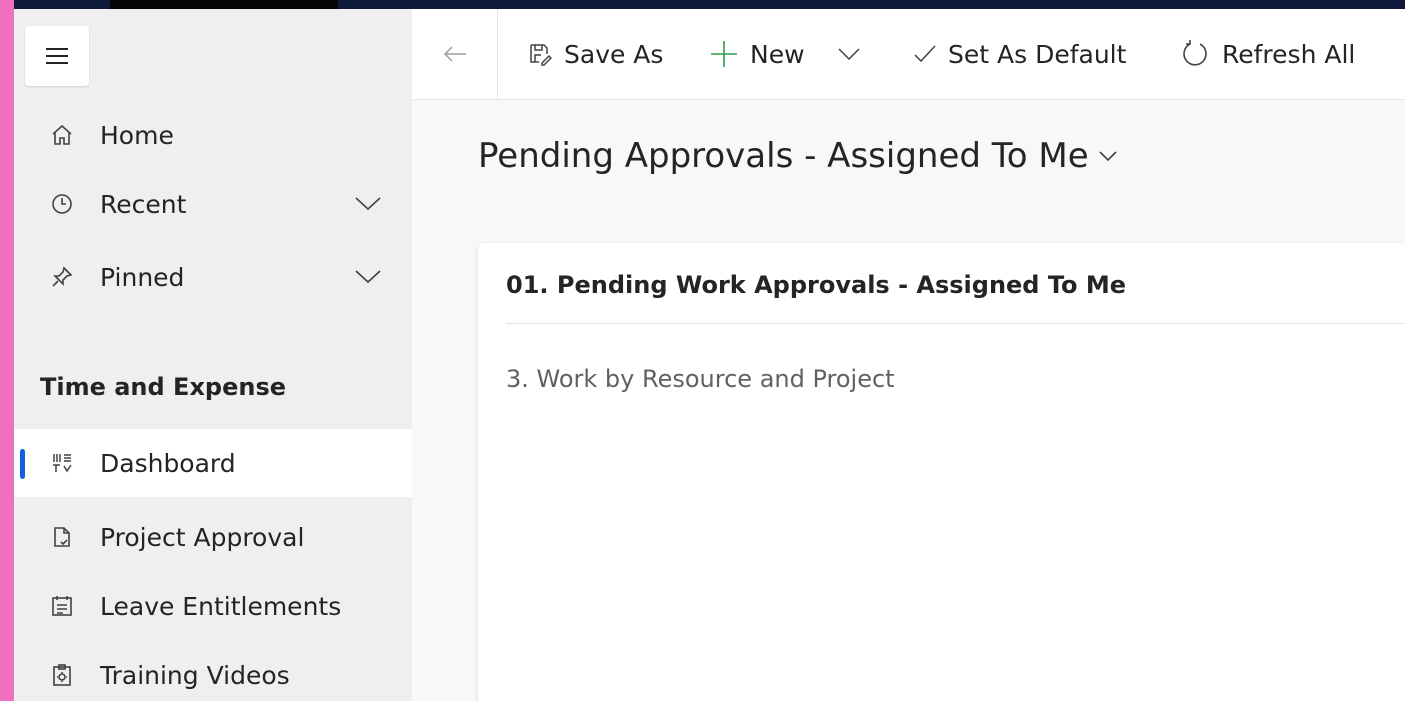 This screenshot has height=701, width=1405. Describe the element at coordinates (62, 606) in the screenshot. I see `calendar-list-icon` at that location.